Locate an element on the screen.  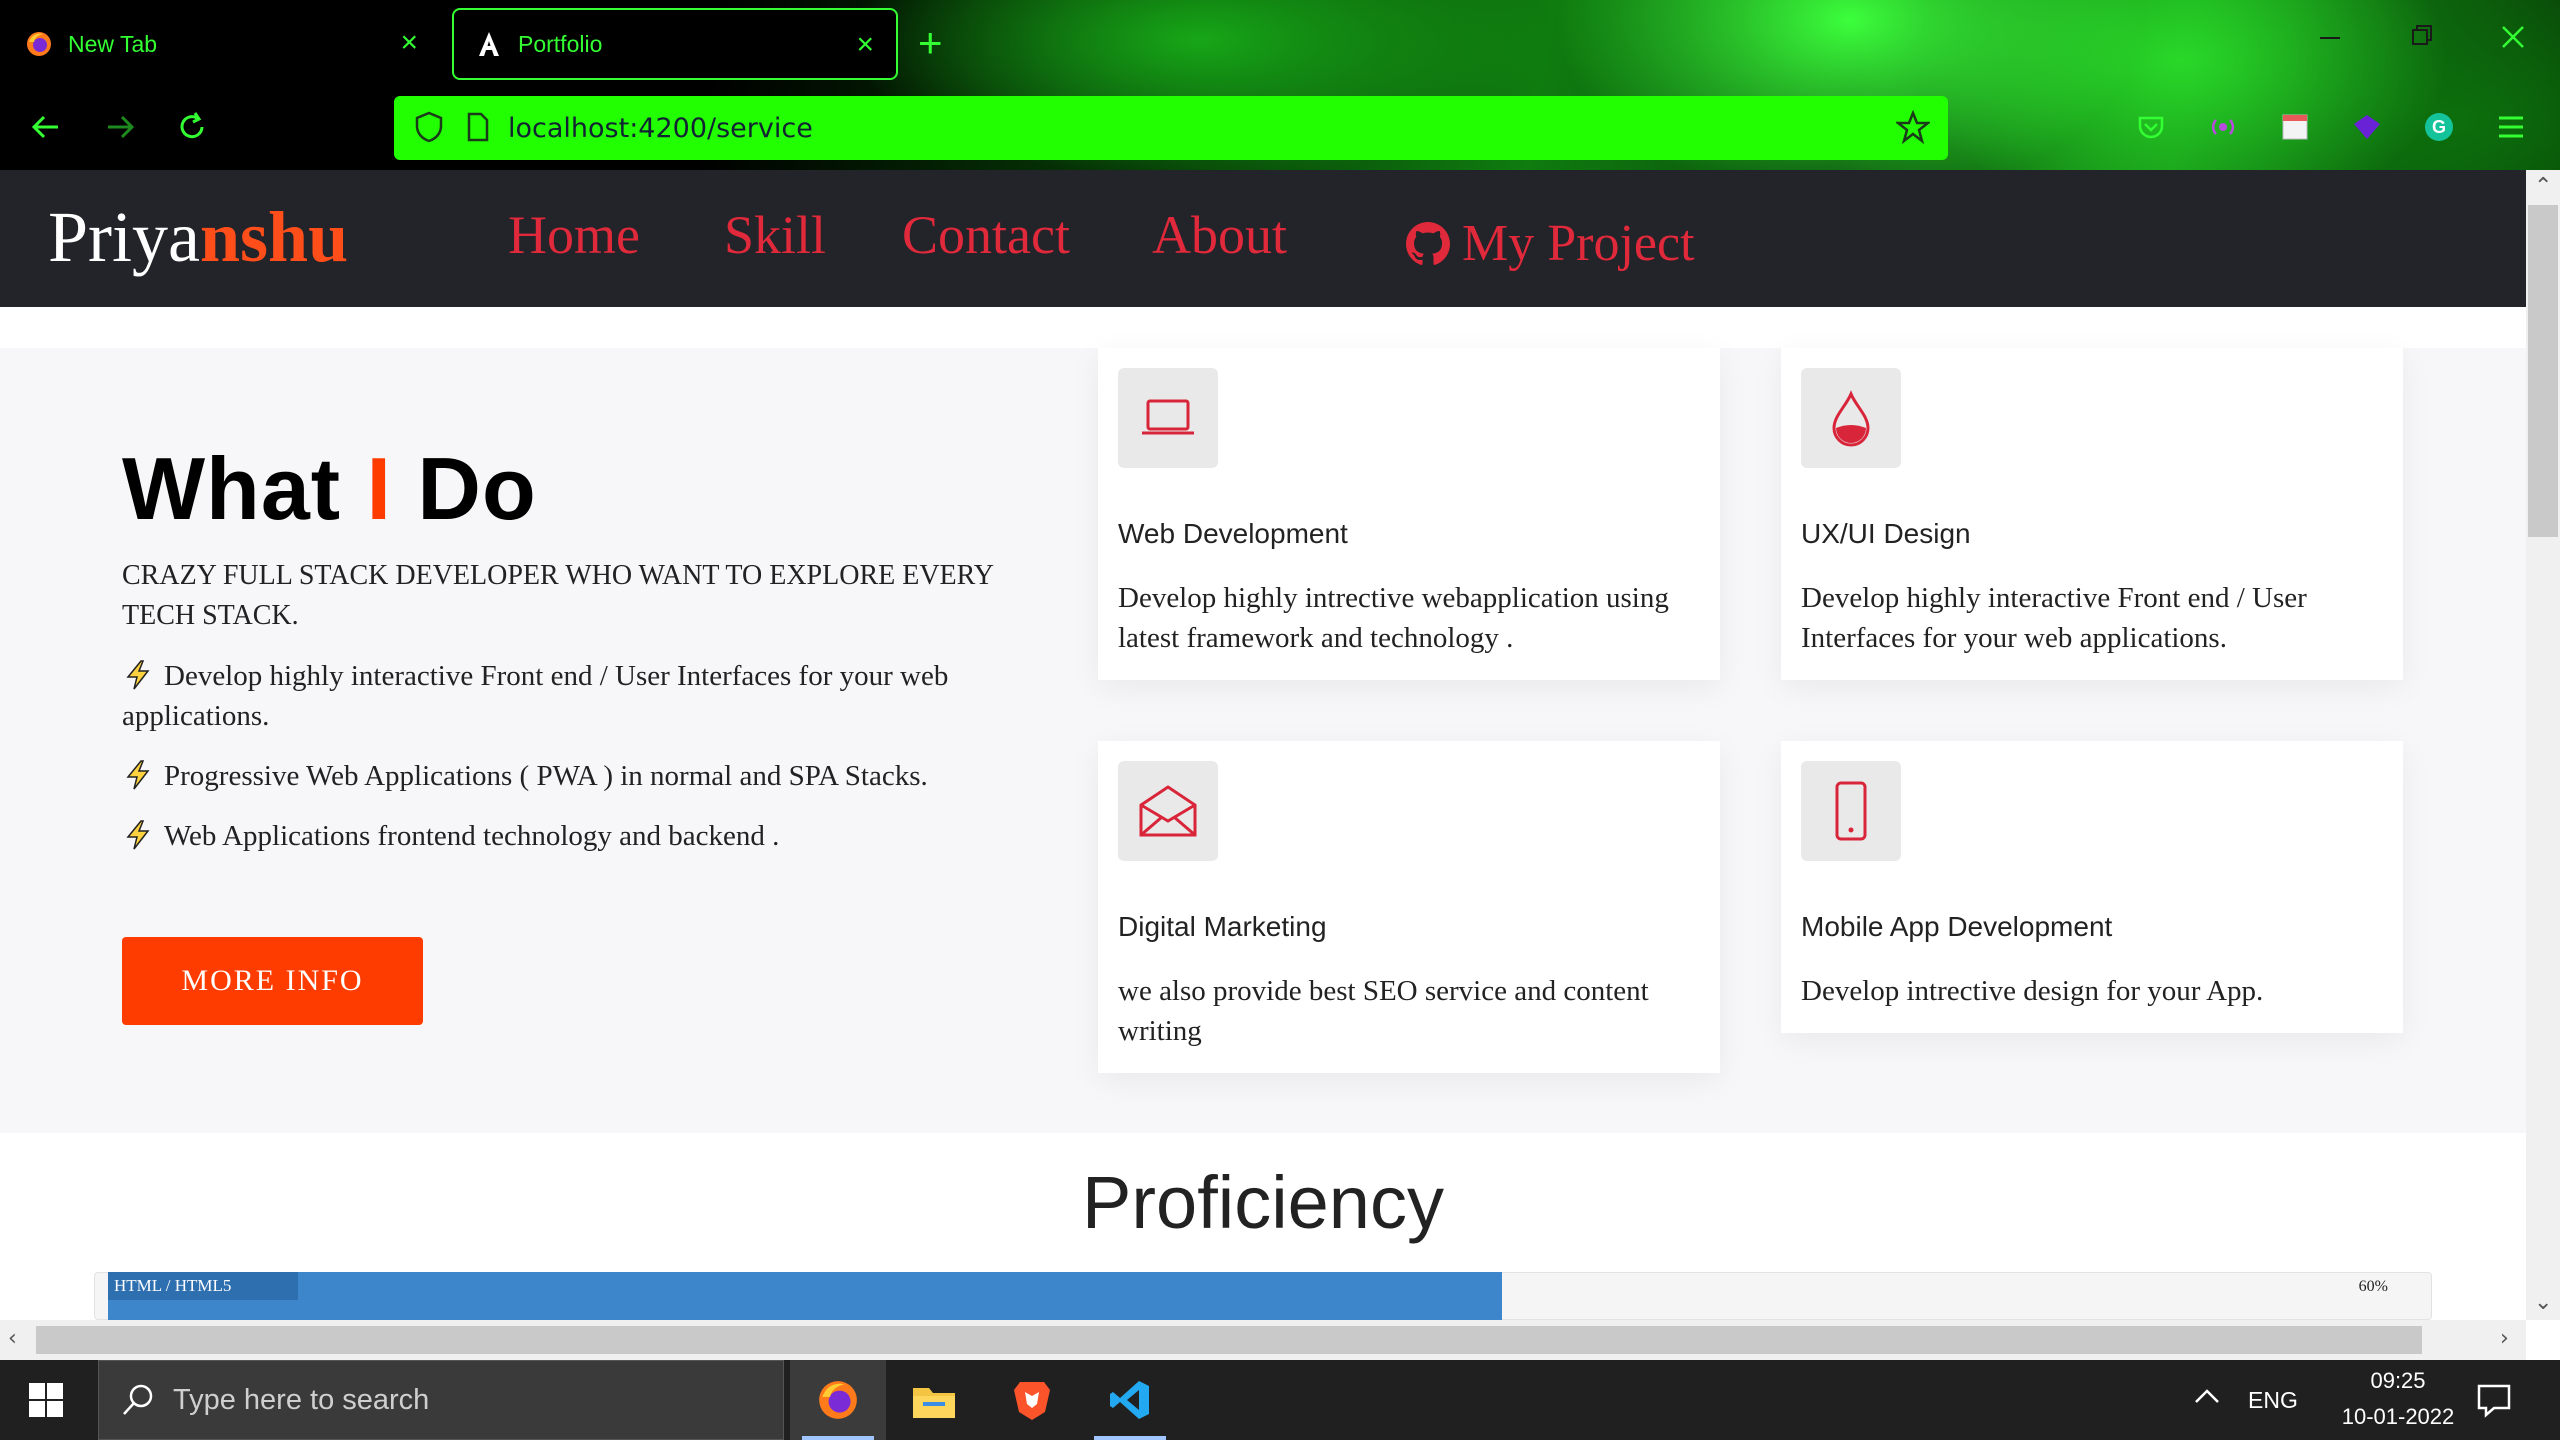
scrollbar-corner is located at coordinates (2543, 1340).